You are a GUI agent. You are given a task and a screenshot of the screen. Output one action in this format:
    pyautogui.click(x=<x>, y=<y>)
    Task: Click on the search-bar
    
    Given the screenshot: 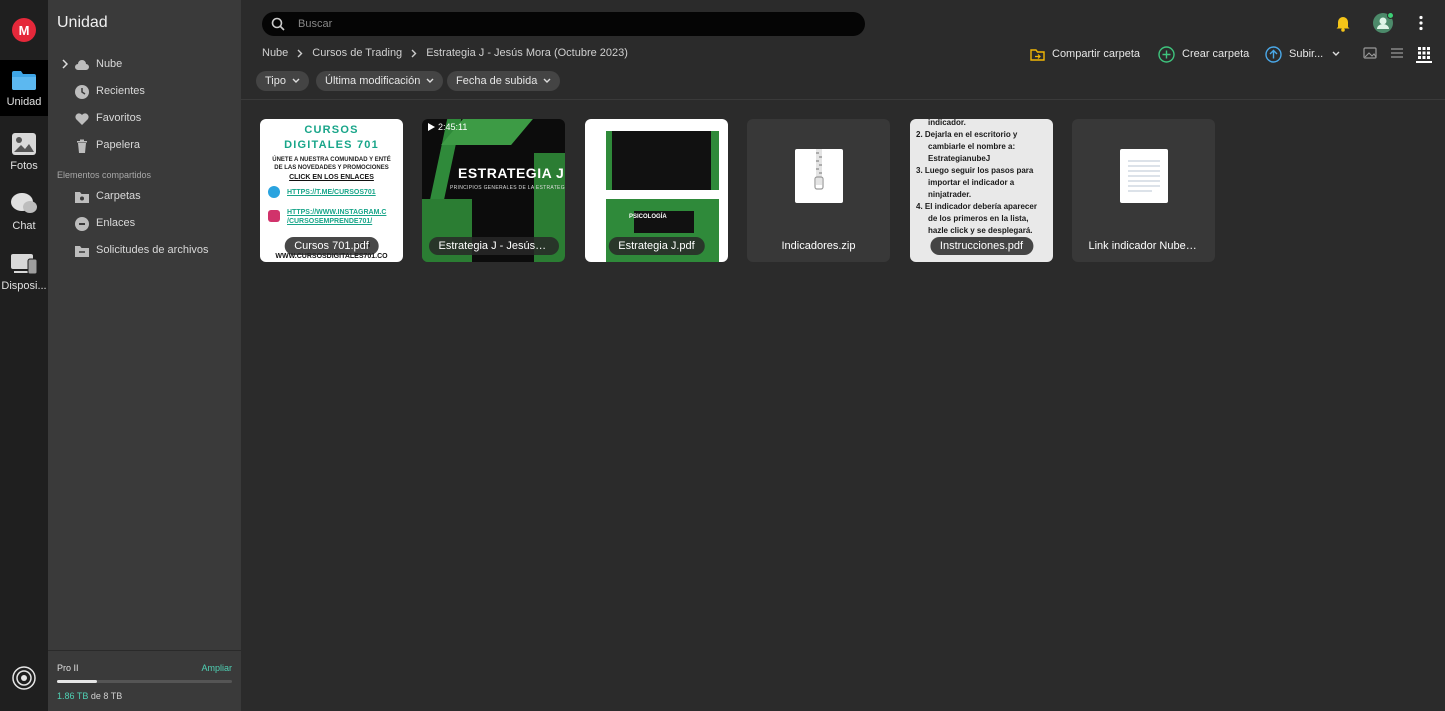 What is the action you would take?
    pyautogui.click(x=563, y=24)
    